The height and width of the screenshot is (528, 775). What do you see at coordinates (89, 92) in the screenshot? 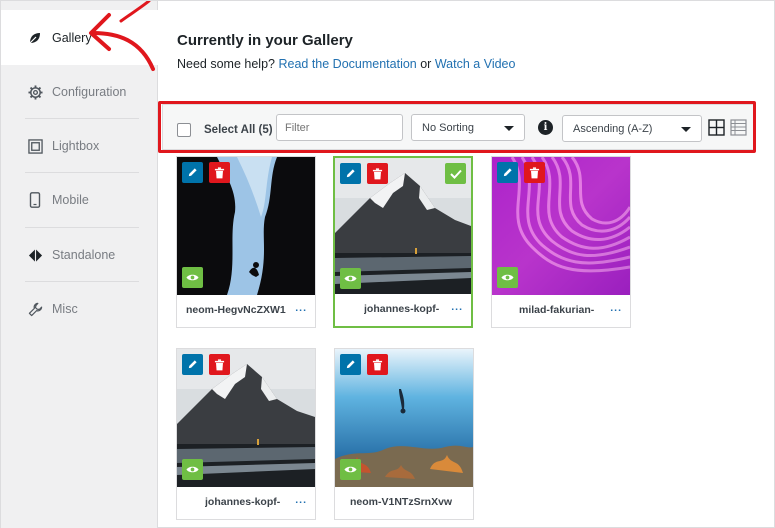
I see `sidebar-item-label: Configuration` at bounding box center [89, 92].